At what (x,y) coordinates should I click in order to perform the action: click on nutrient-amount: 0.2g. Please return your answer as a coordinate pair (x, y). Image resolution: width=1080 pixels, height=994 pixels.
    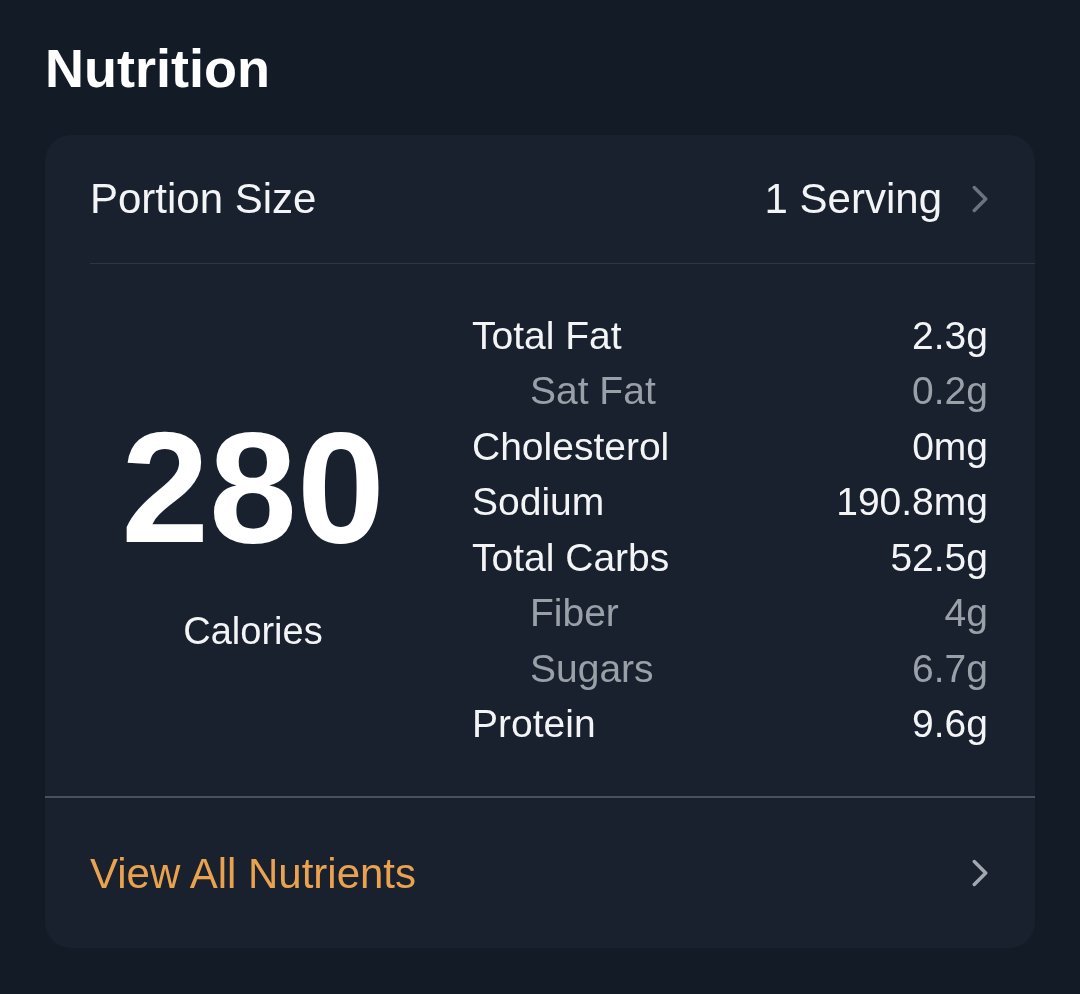
    Looking at the image, I should click on (950, 391).